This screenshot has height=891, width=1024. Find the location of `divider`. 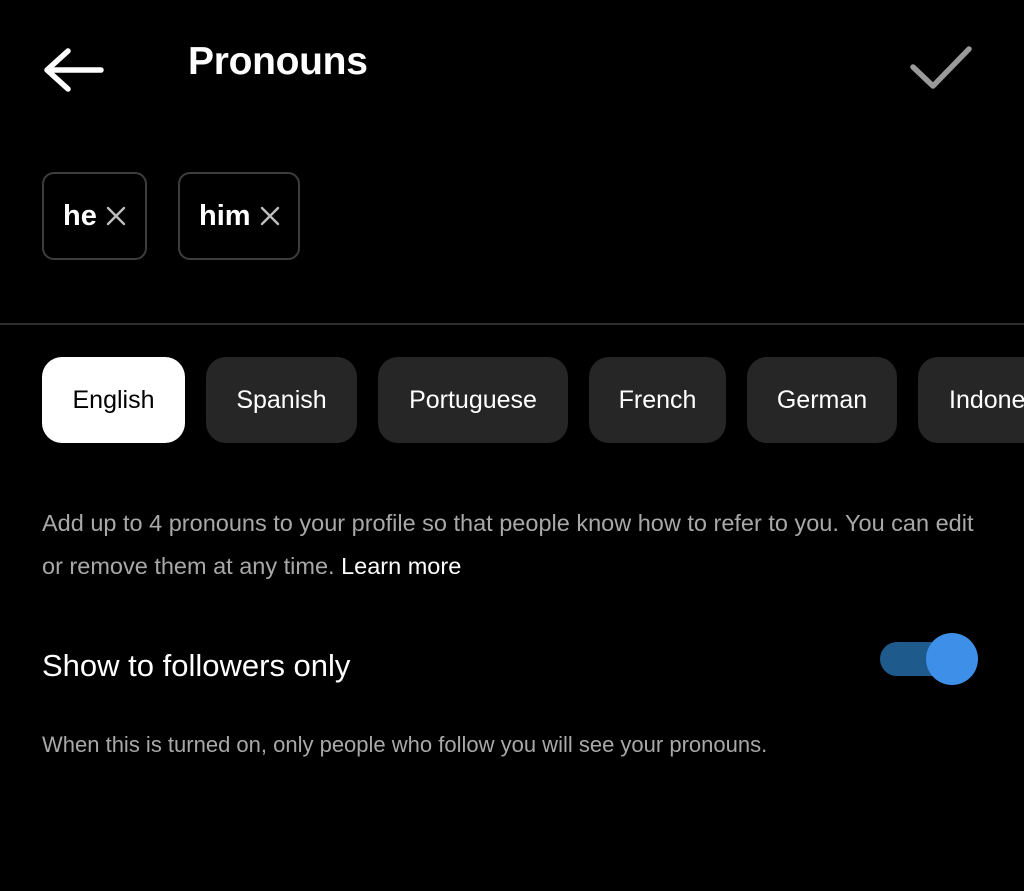

divider is located at coordinates (512, 324).